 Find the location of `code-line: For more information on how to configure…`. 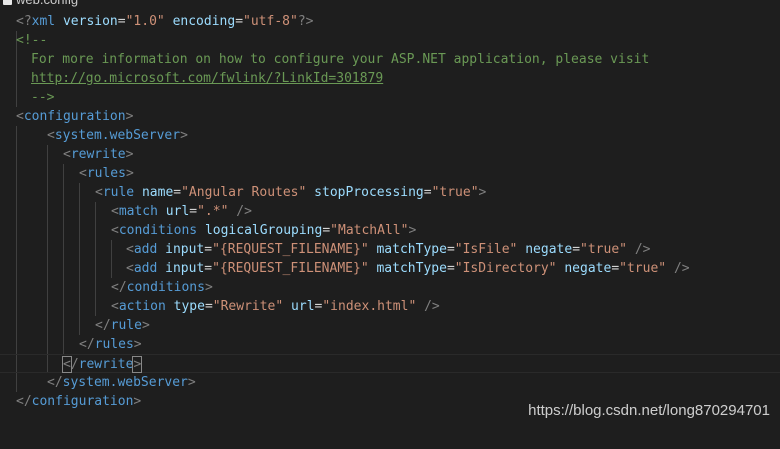

code-line: For more information on how to configure… is located at coordinates (390, 59).